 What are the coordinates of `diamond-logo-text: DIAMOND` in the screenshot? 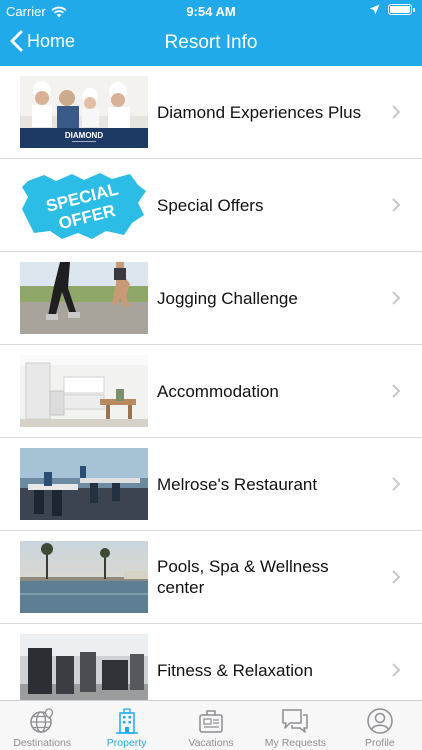 It's located at (84, 135).